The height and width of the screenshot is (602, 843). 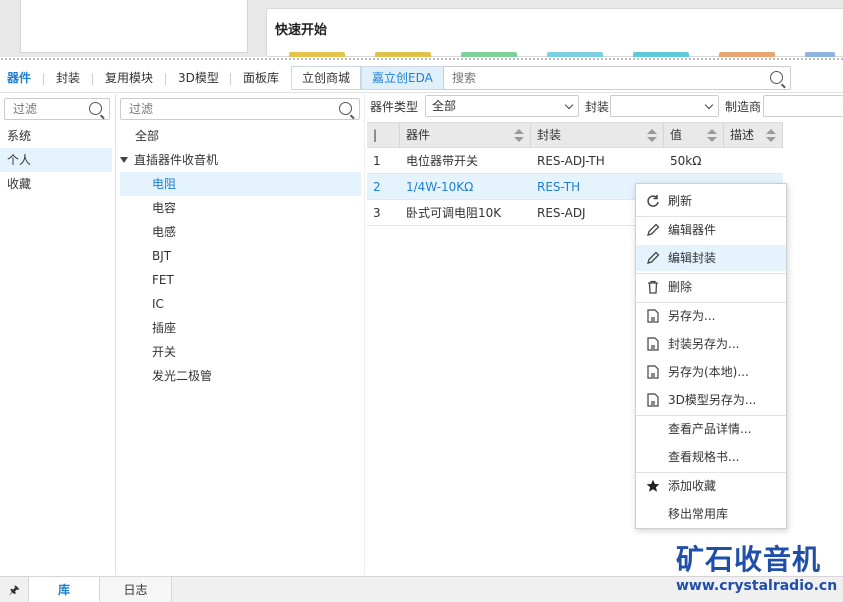 I want to click on tab-parts: 器件, so click(x=19, y=78).